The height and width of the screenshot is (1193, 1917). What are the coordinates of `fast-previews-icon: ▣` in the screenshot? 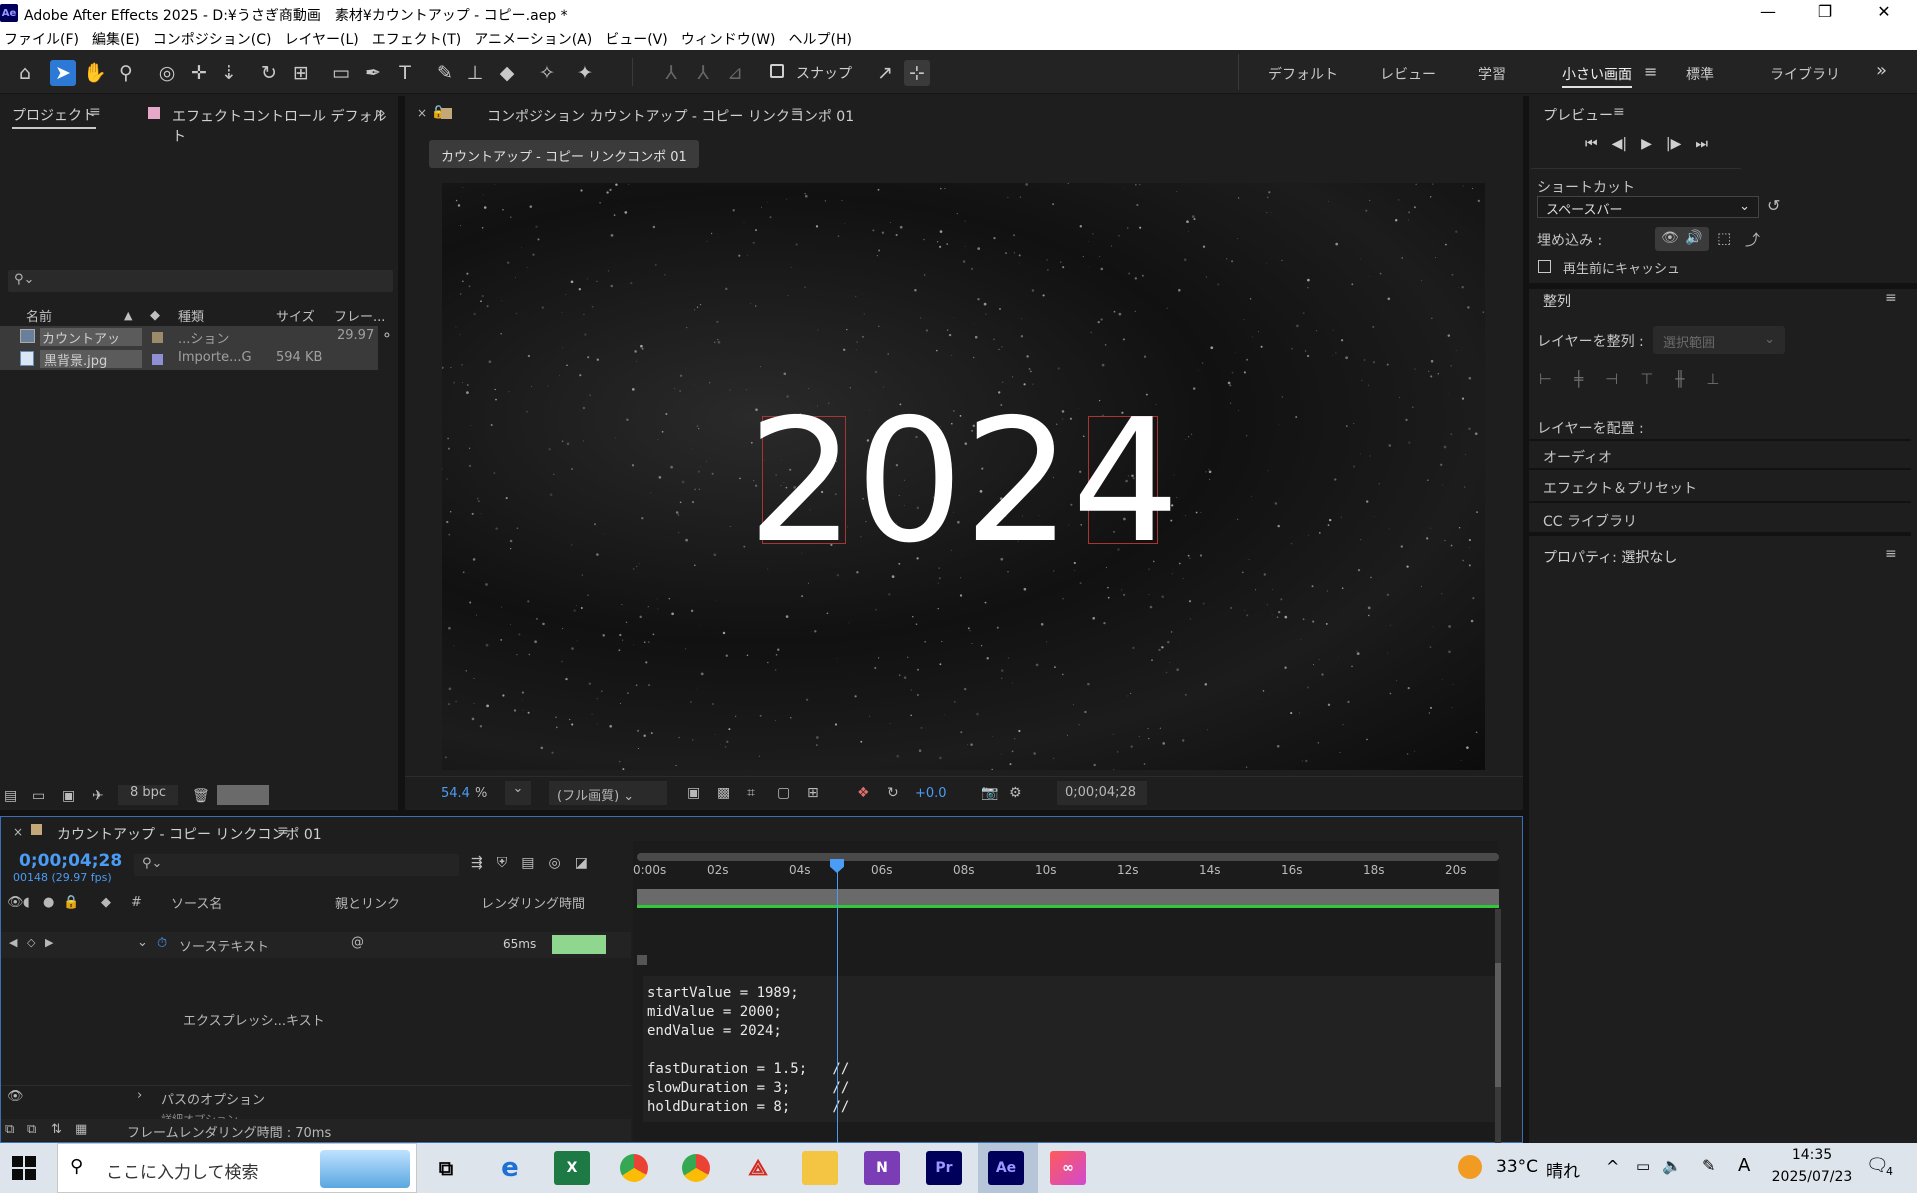 It's located at (693, 793).